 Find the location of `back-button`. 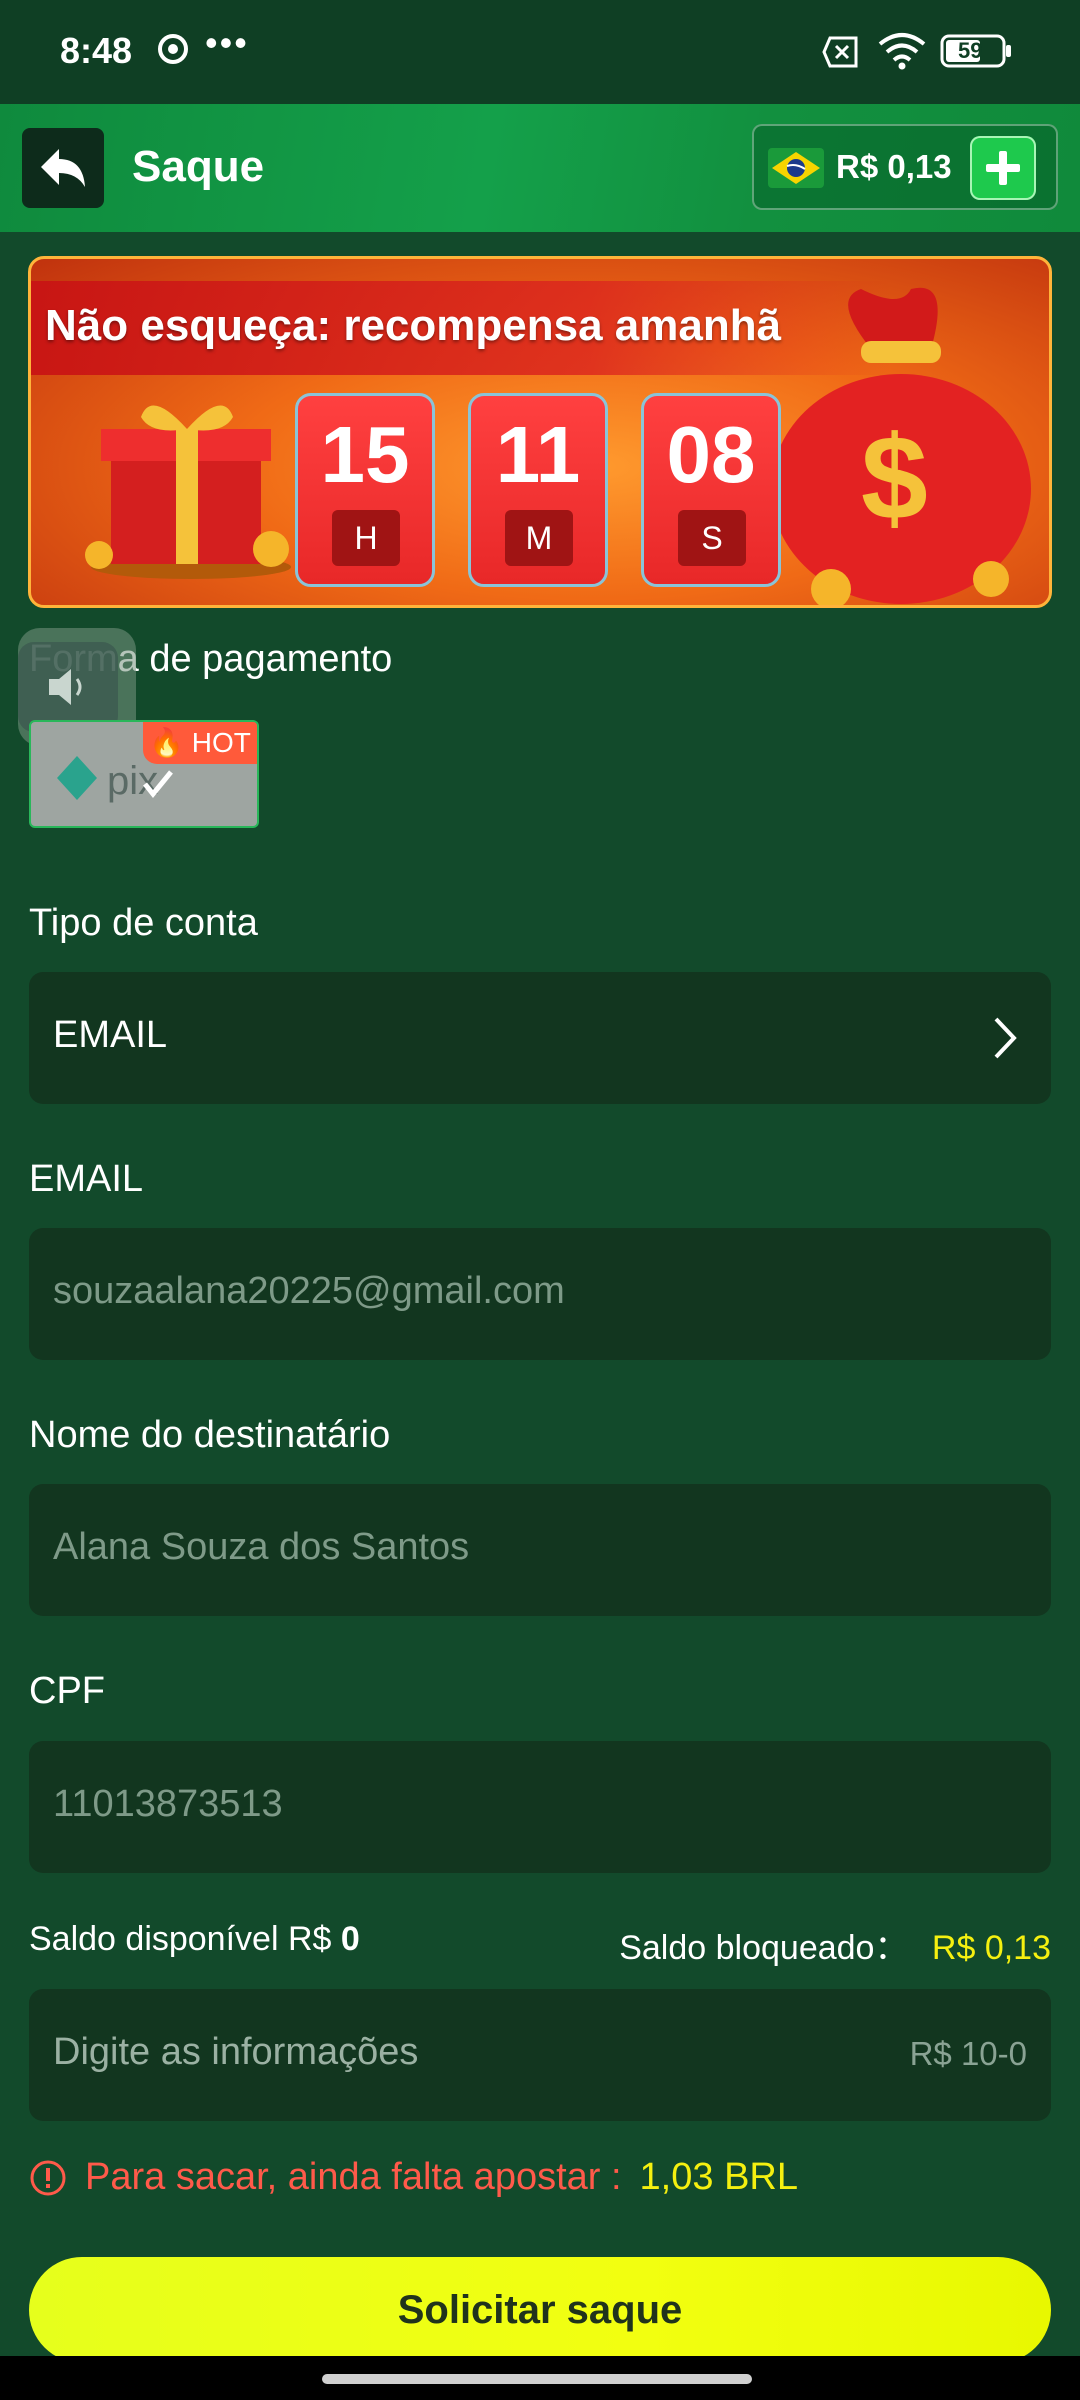

back-button is located at coordinates (63, 168).